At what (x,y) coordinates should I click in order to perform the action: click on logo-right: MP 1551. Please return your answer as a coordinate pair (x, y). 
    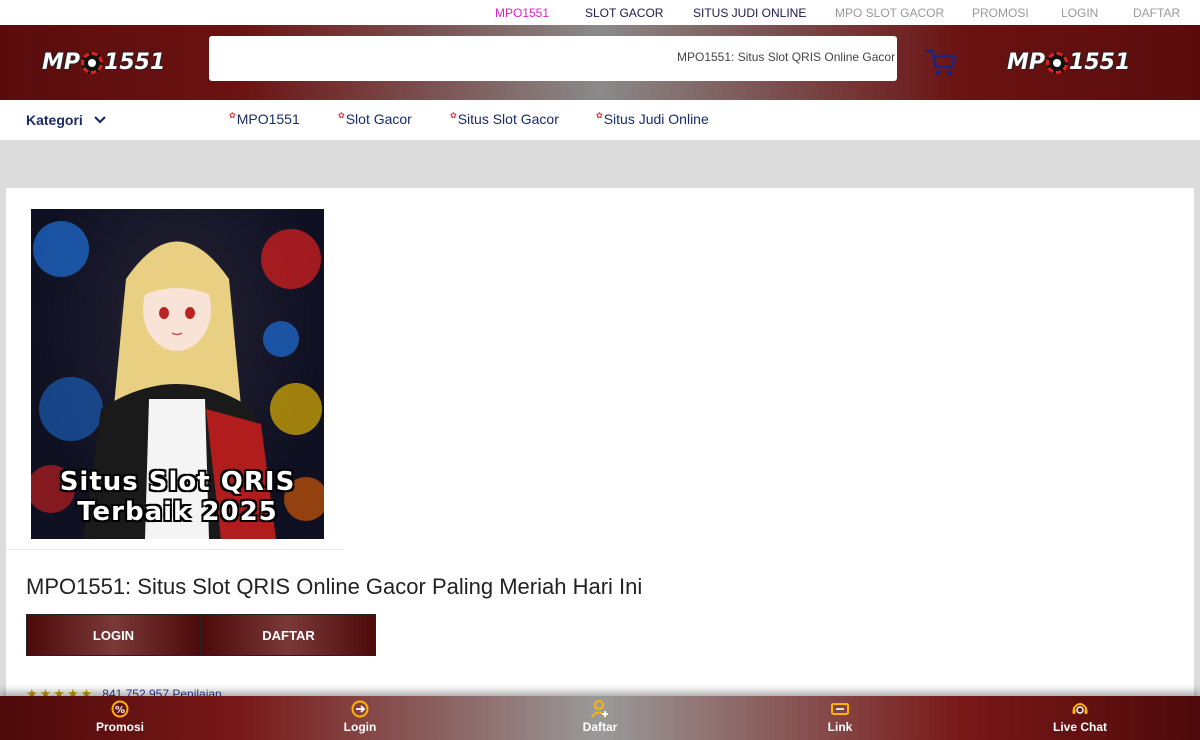
    Looking at the image, I should click on (1068, 62).